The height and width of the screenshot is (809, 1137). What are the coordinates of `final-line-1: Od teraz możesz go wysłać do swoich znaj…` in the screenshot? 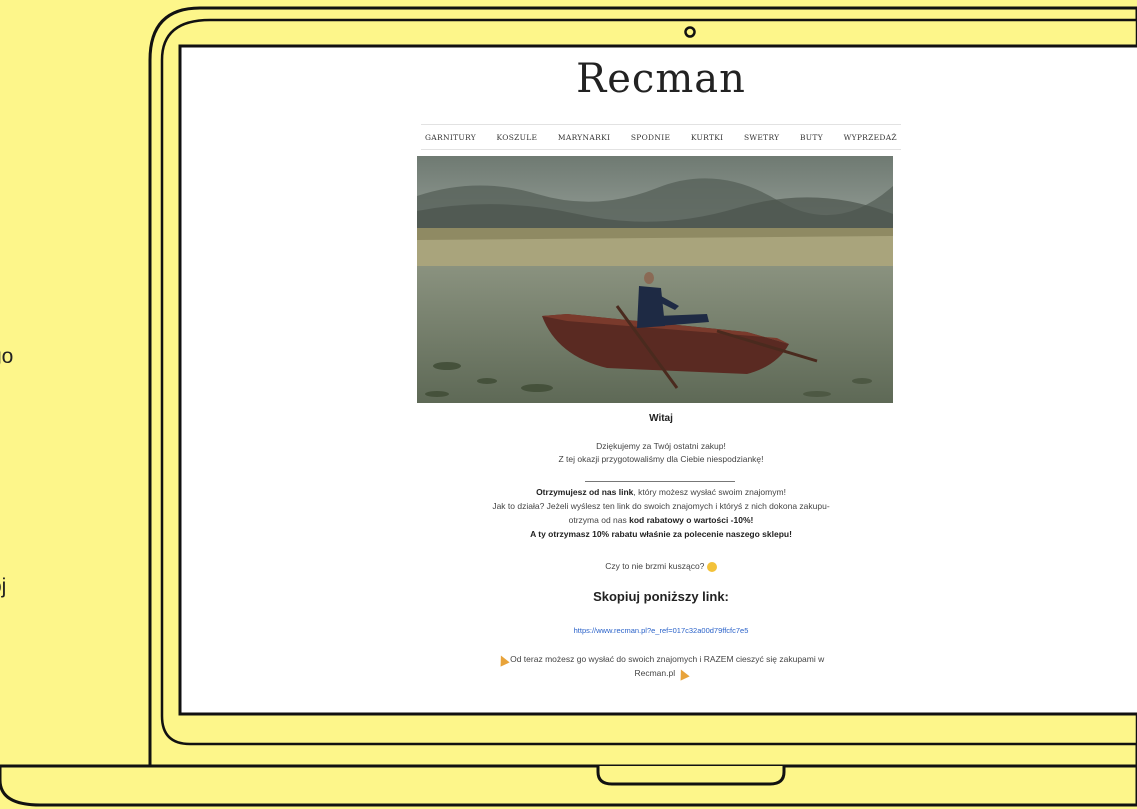 It's located at (661, 660).